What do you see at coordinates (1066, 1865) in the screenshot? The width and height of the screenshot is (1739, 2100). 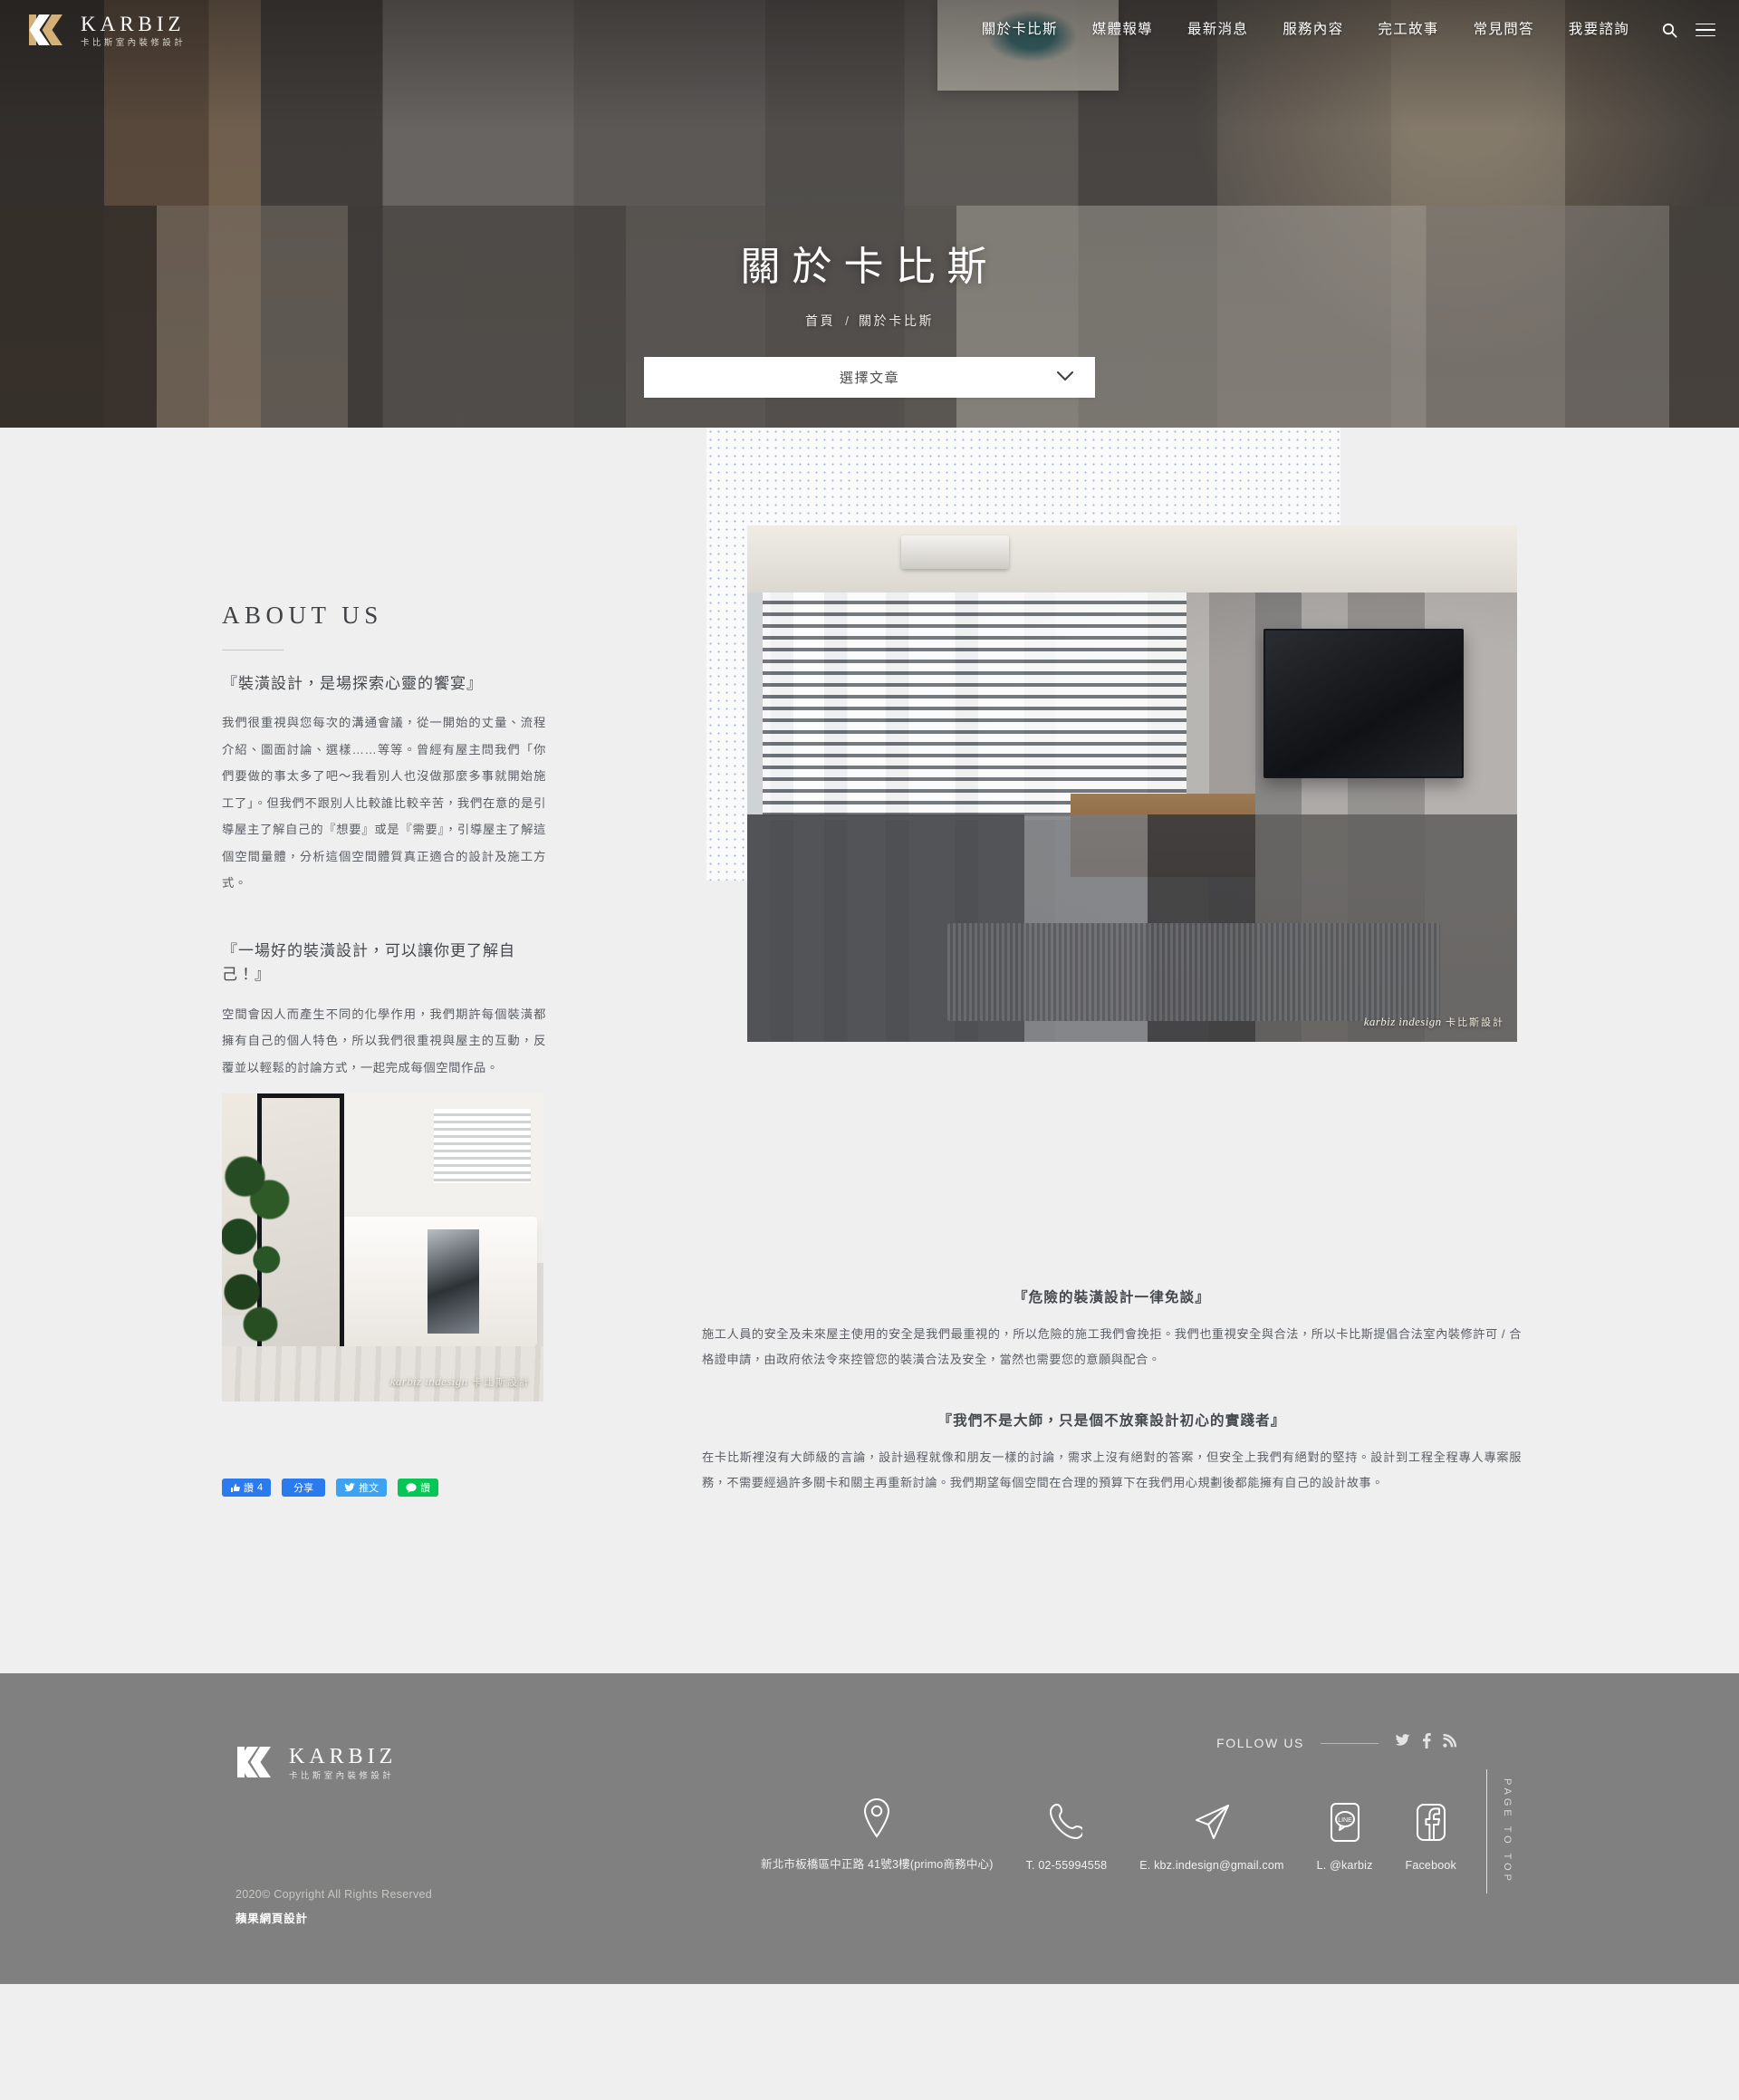 I see `contact-phone-text: T. 02-55994558` at bounding box center [1066, 1865].